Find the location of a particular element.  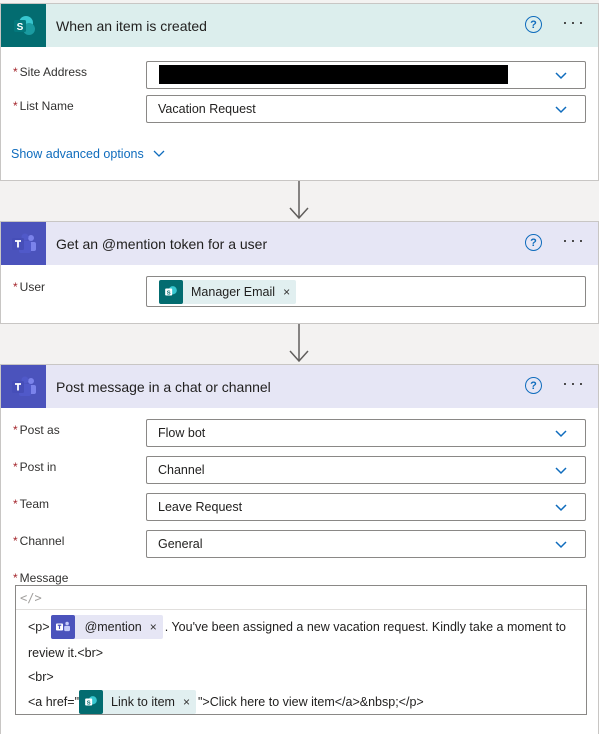

trigger-header: S When an item is created ? ··· is located at coordinates (299, 25).